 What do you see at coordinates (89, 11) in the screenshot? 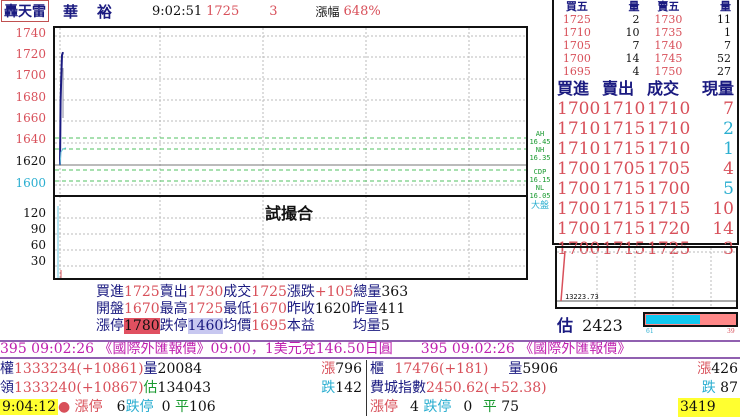
I see `stock-title: 華 裕` at bounding box center [89, 11].